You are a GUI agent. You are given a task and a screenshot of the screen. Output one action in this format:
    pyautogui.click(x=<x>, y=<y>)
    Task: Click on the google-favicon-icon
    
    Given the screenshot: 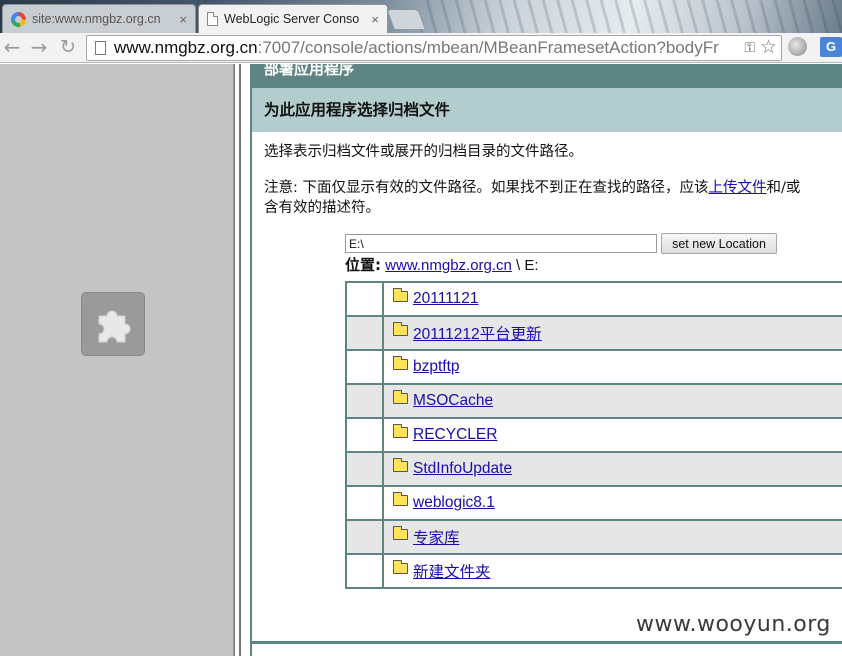 What is the action you would take?
    pyautogui.click(x=18, y=19)
    